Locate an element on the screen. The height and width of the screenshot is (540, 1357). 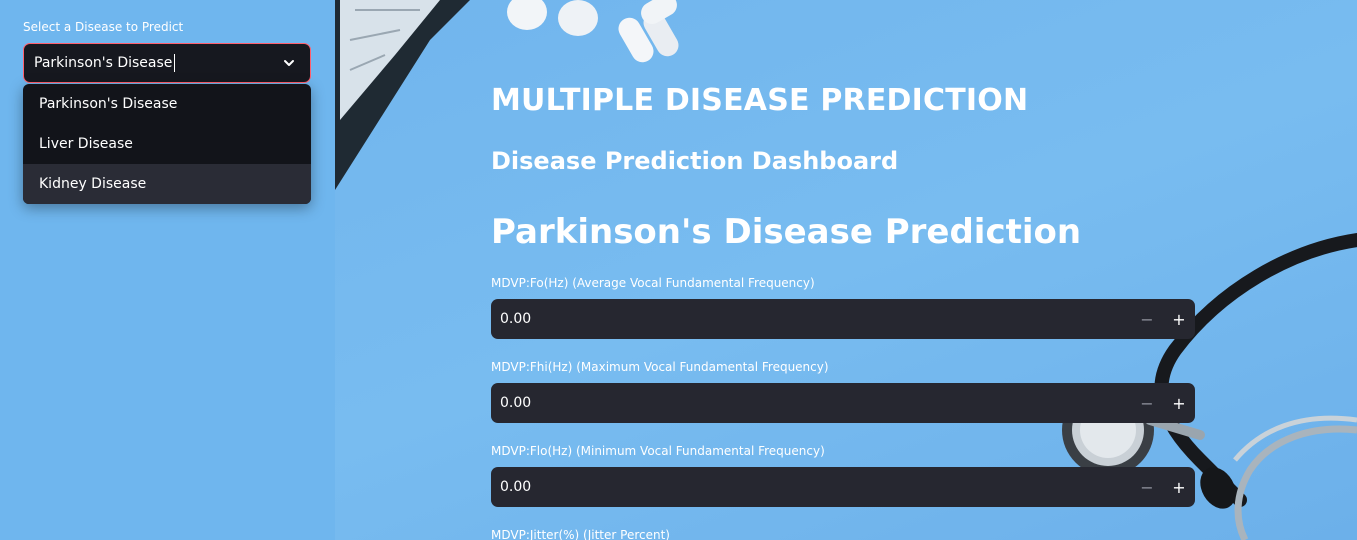
number-input-fo: 0.00 − + is located at coordinates (843, 319).